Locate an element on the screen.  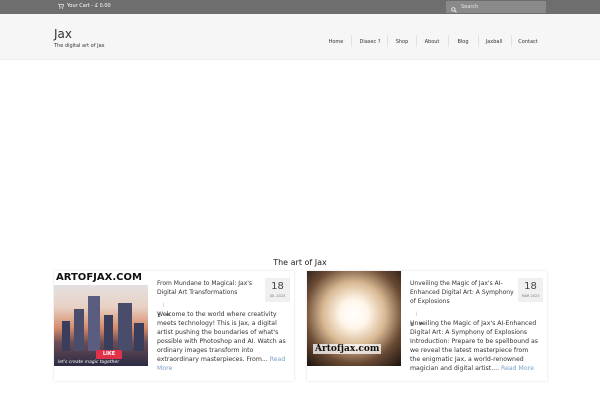
image-caption: let's create magic together is located at coordinates (89, 362).